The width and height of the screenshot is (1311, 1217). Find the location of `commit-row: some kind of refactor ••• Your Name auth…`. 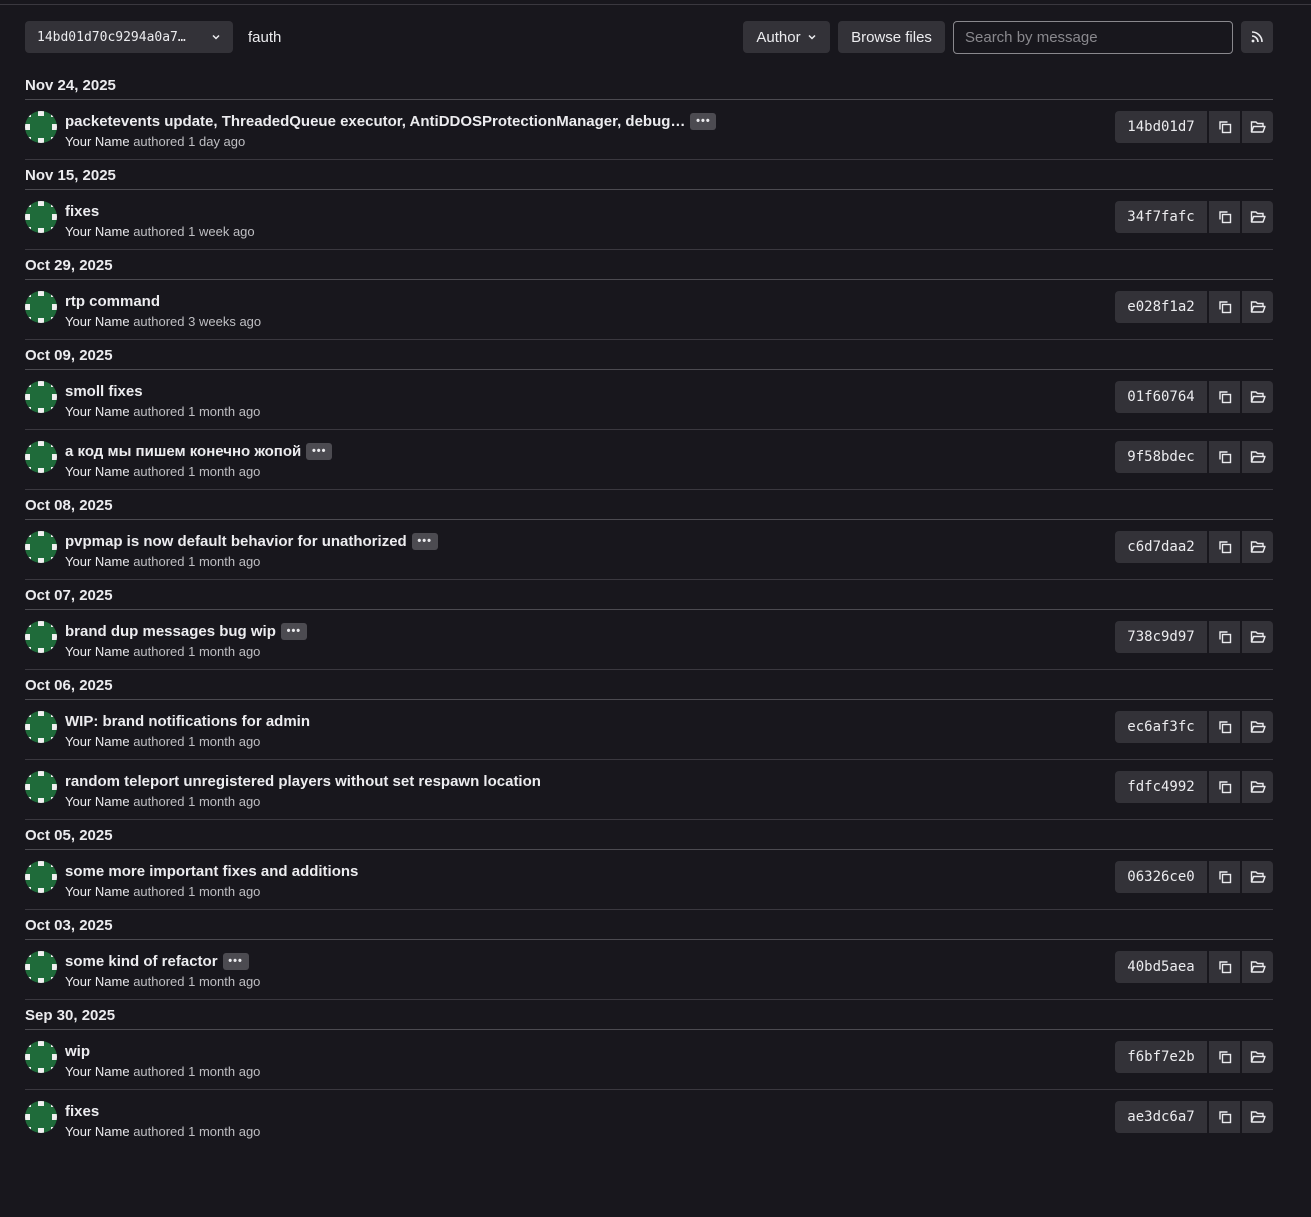

commit-row: some kind of refactor ••• Your Name auth… is located at coordinates (649, 970).